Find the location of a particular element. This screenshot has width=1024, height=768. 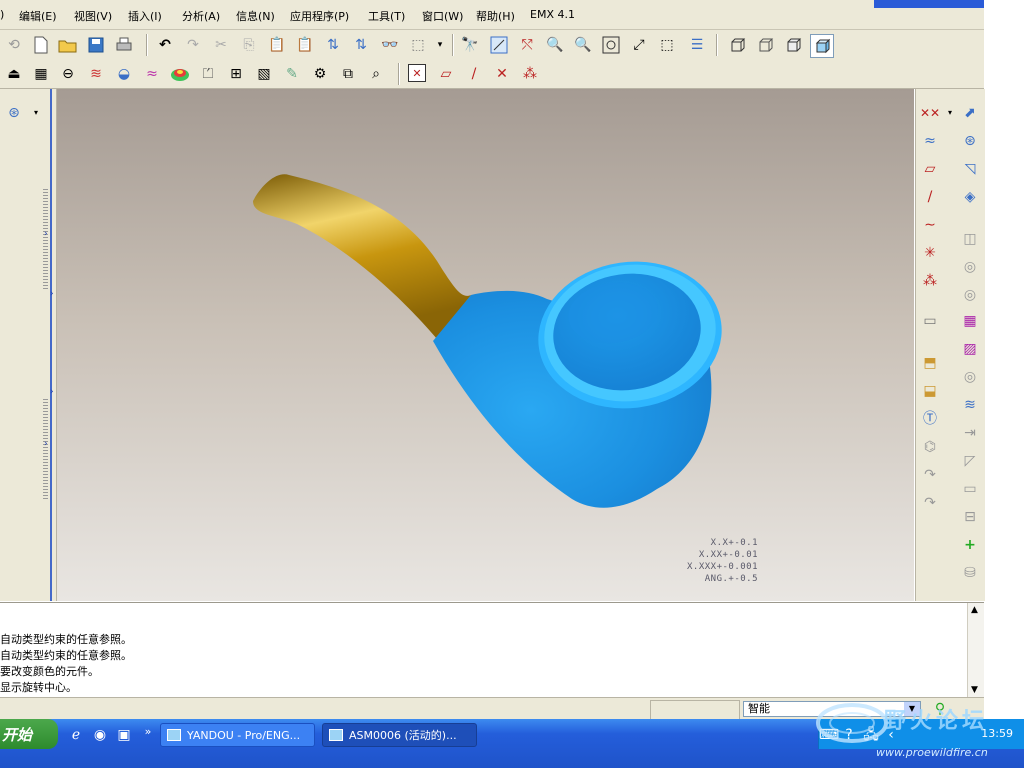

datum-plane-icon: ▱ is located at coordinates (446, 74).